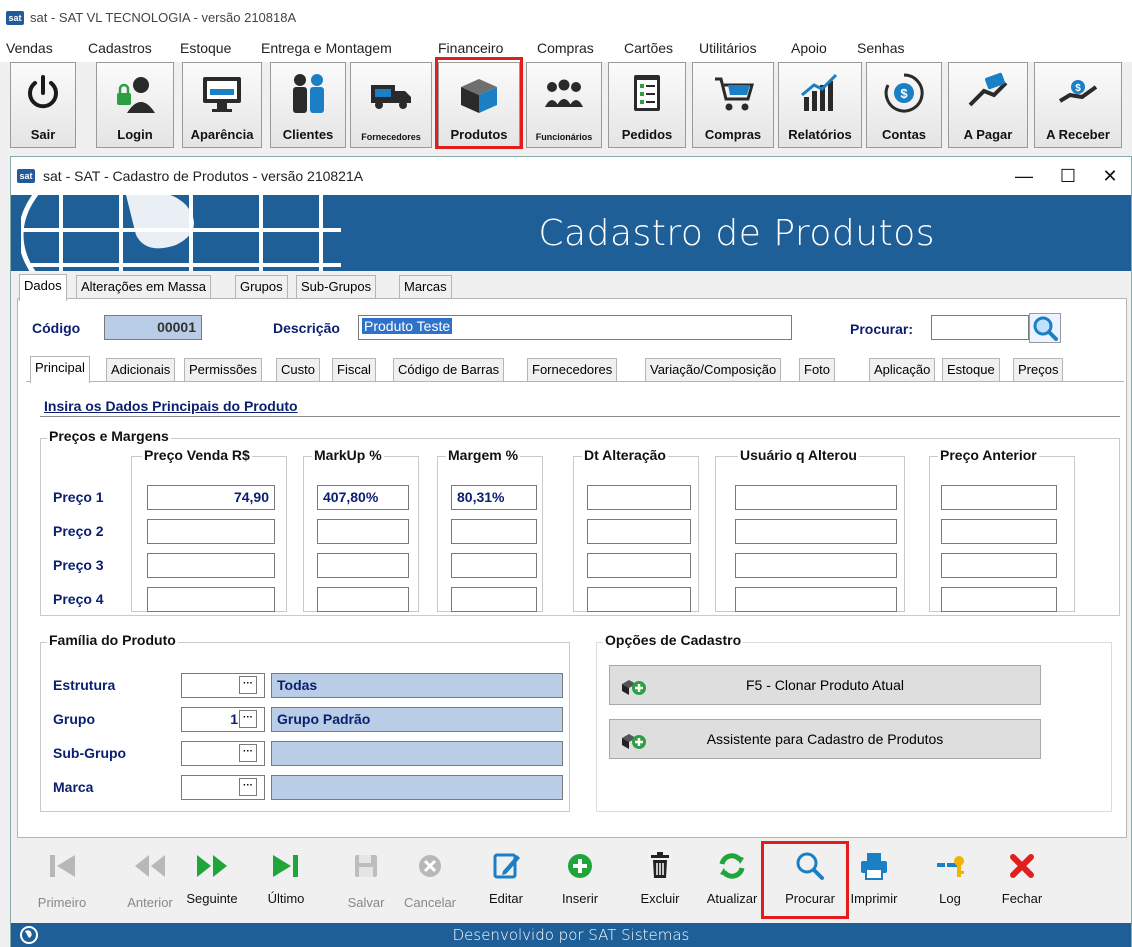  What do you see at coordinates (1110, 176) in the screenshot?
I see `close-window-button: ✕` at bounding box center [1110, 176].